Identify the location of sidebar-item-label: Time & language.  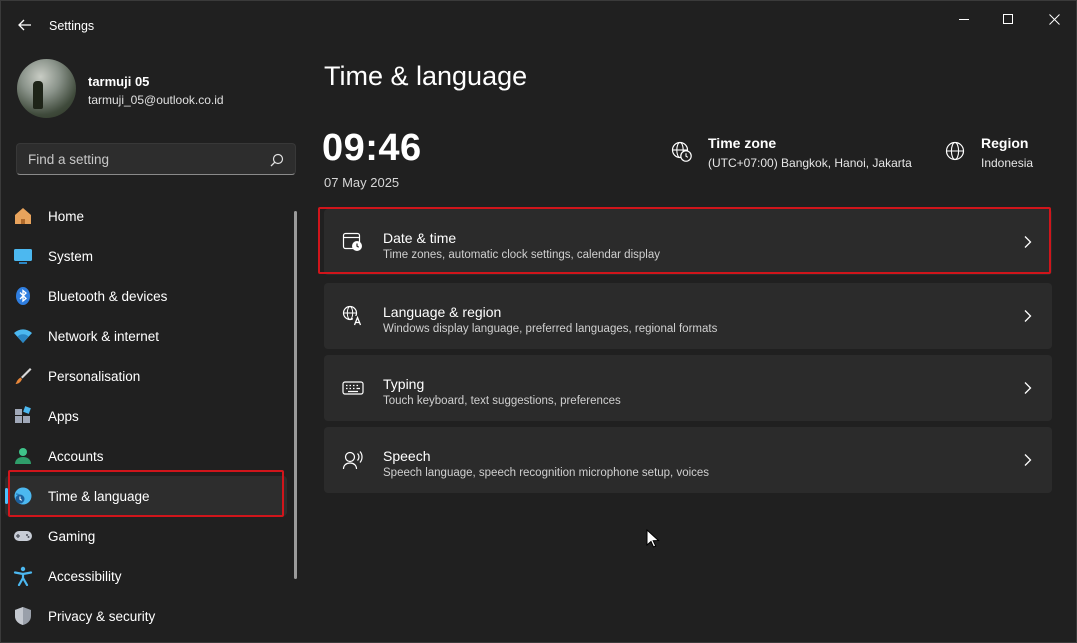
(99, 496).